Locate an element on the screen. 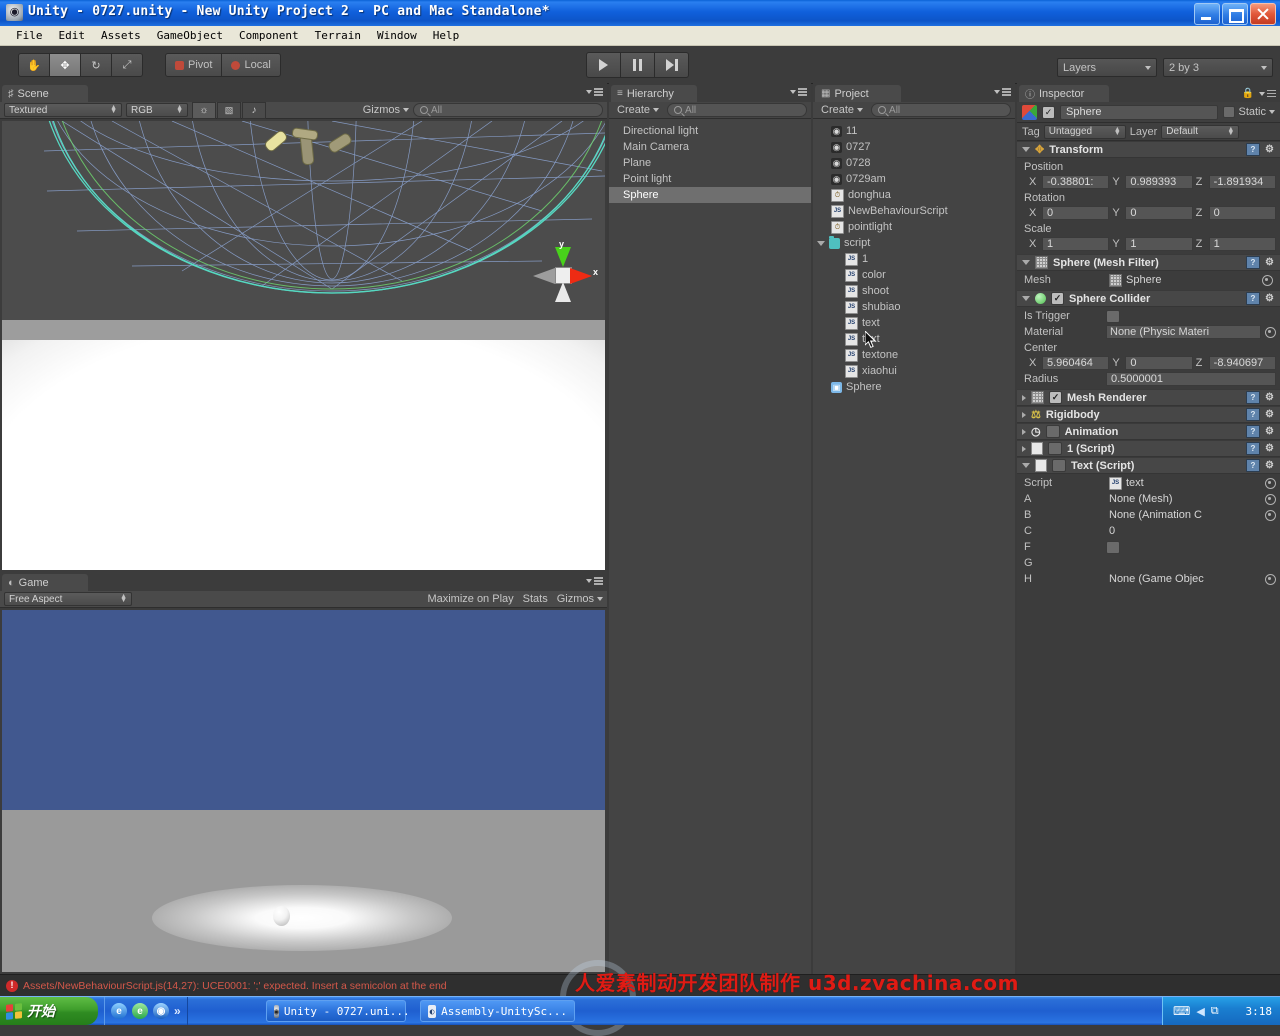  render-mode-dropdown: RGB ▲ ▼ is located at coordinates (157, 110).